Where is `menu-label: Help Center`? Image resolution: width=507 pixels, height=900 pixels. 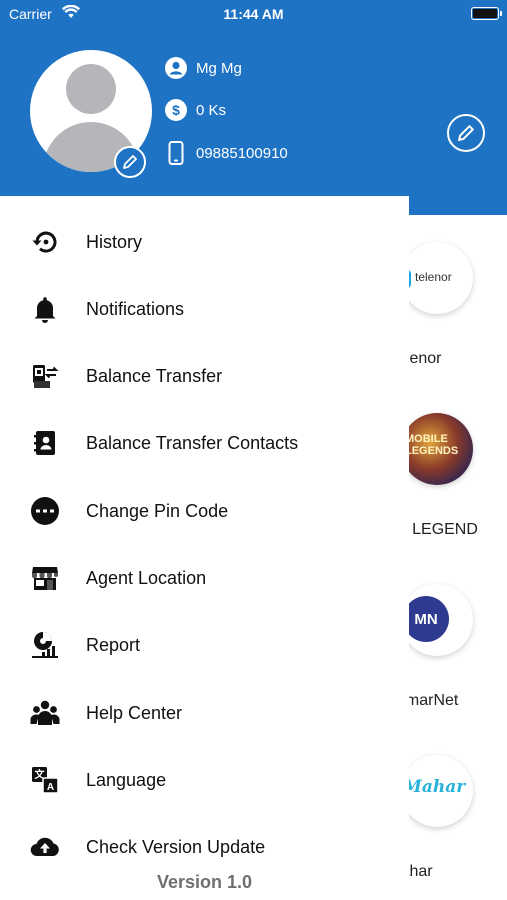 menu-label: Help Center is located at coordinates (134, 712).